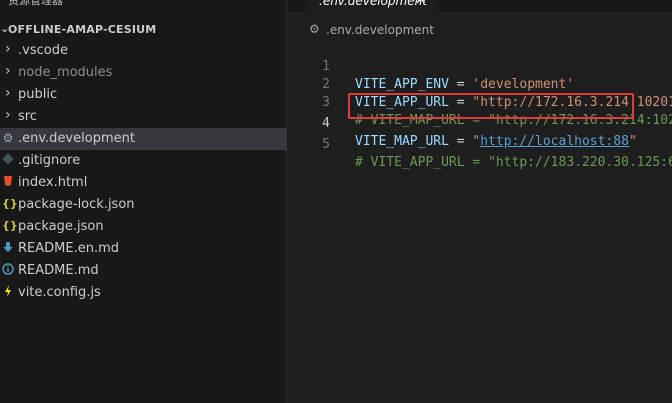  Describe the element at coordinates (143, 271) in the screenshot. I see `tree-item-readme-md: README.md` at that location.